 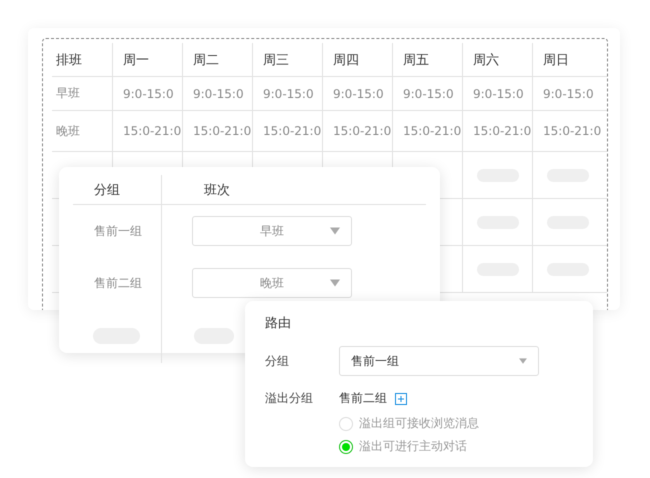 I want to click on column-header: 周六, so click(x=497, y=59).